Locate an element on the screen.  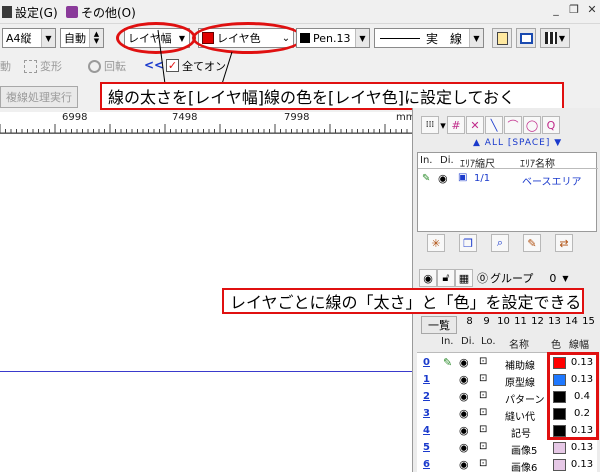
layer-number: 4 is located at coordinates (426, 430).